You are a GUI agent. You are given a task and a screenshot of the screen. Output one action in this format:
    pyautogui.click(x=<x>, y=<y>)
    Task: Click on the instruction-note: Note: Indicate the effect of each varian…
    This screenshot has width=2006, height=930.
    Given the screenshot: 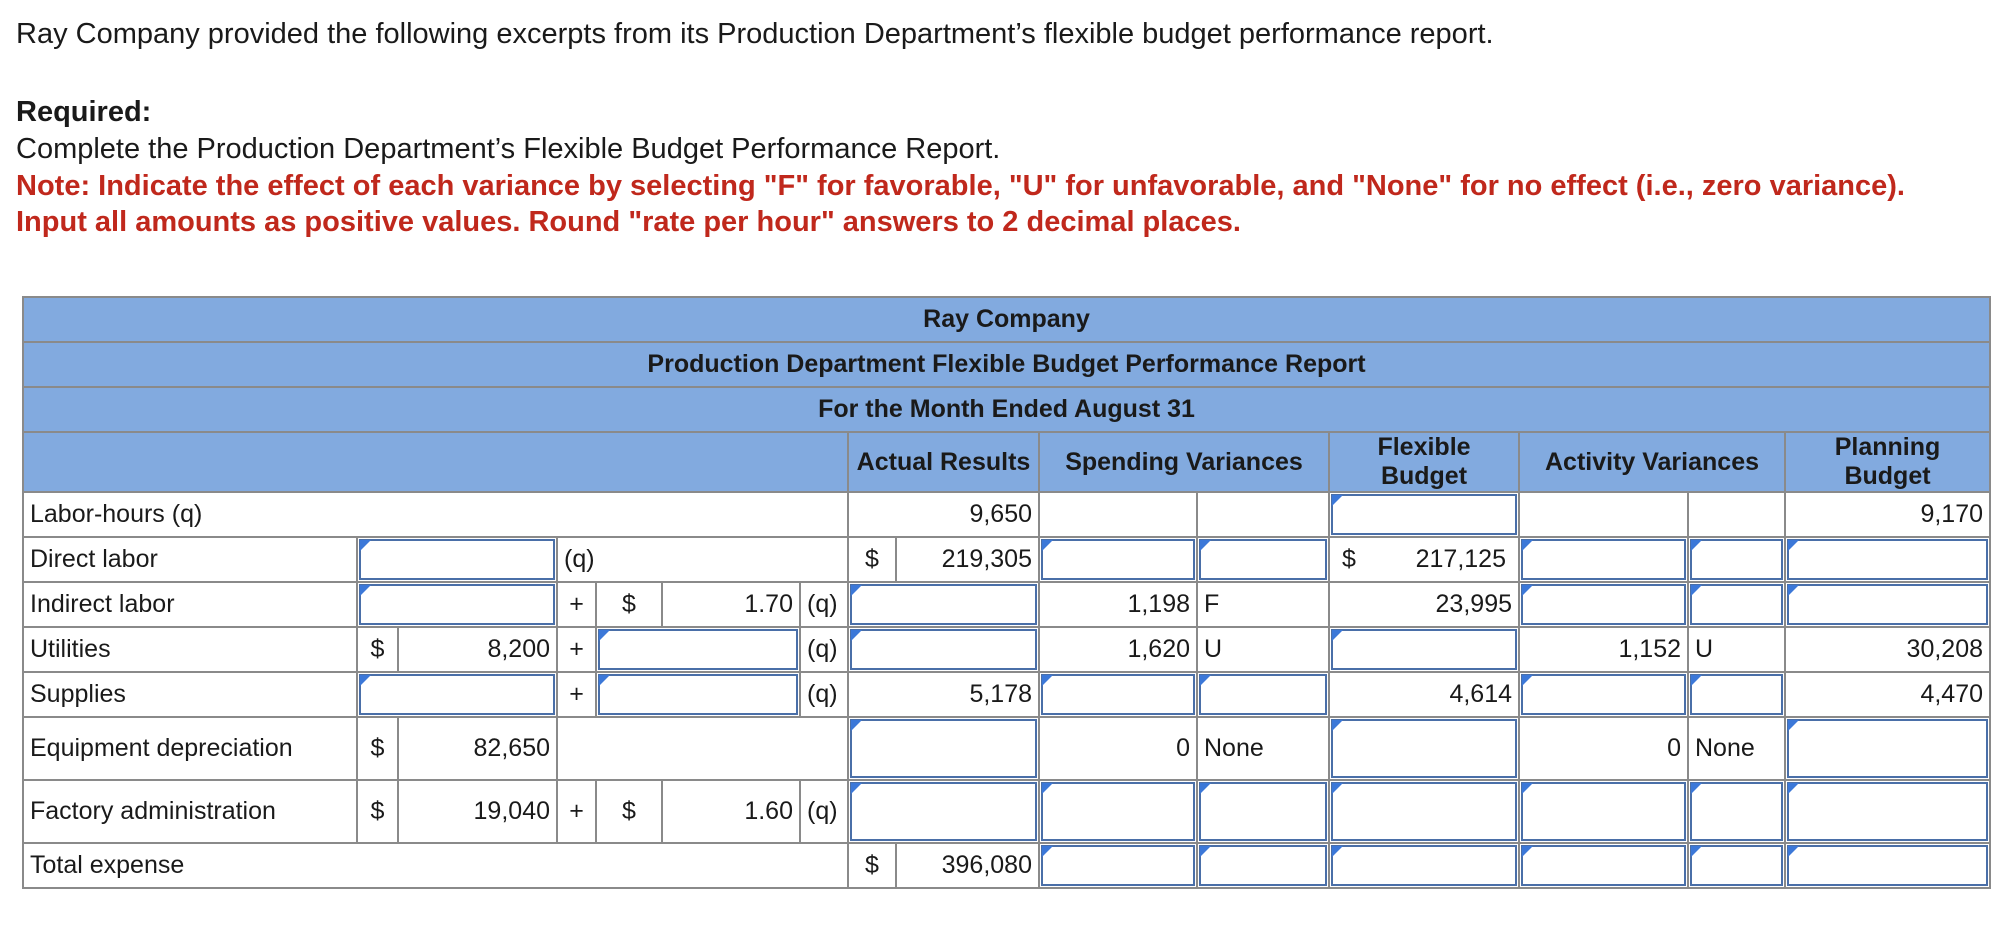 What is the action you would take?
    pyautogui.click(x=960, y=204)
    